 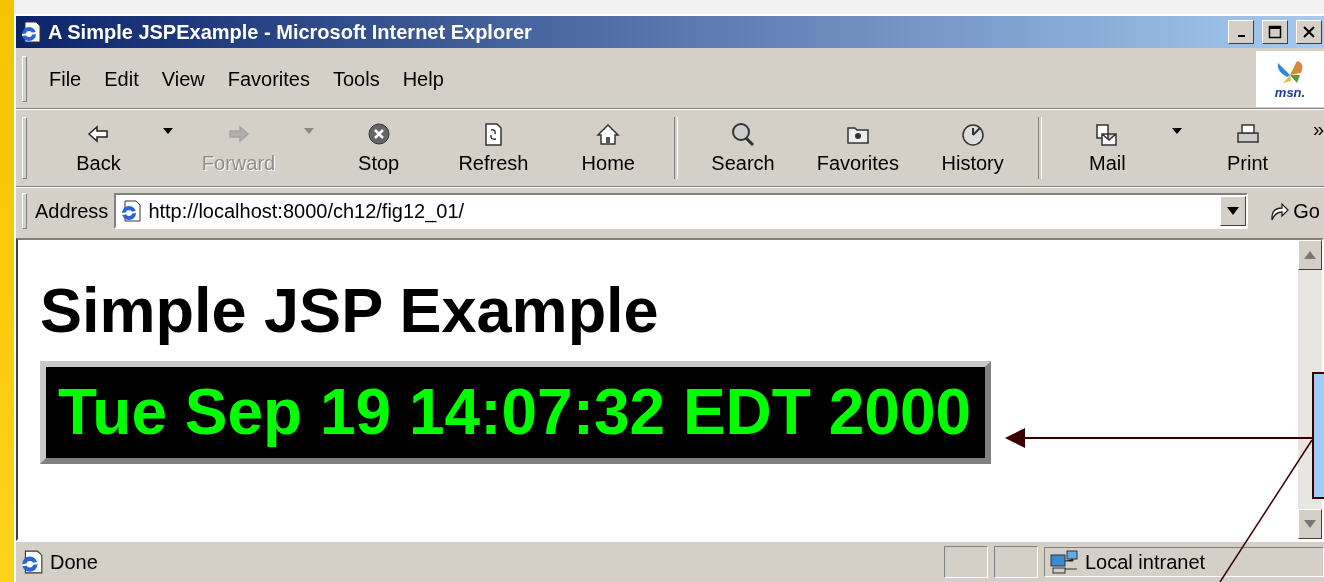 I want to click on go-button: Go, so click(x=1294, y=211).